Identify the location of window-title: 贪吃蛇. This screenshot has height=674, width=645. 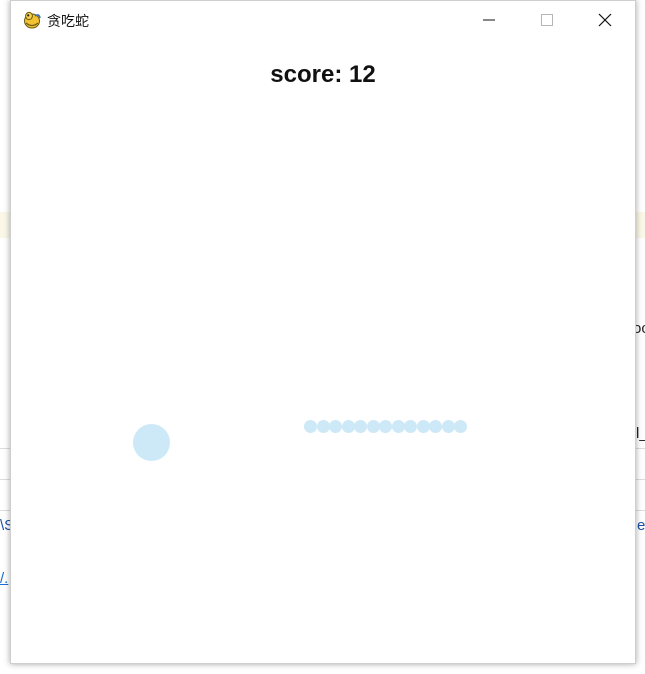
(68, 22).